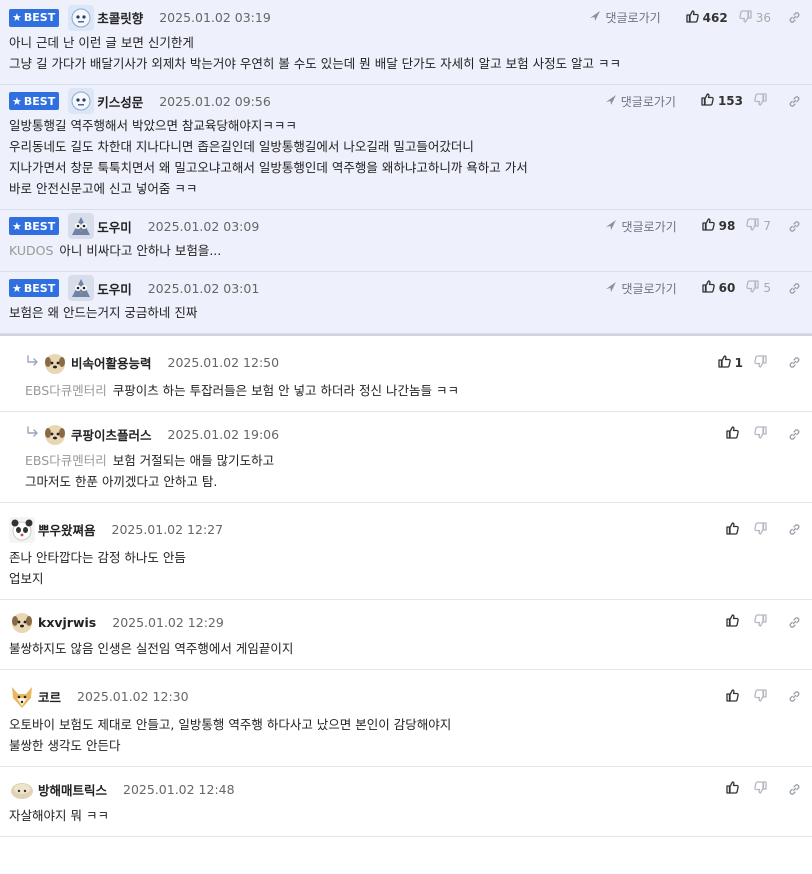  I want to click on best-label: BEST, so click(39, 101).